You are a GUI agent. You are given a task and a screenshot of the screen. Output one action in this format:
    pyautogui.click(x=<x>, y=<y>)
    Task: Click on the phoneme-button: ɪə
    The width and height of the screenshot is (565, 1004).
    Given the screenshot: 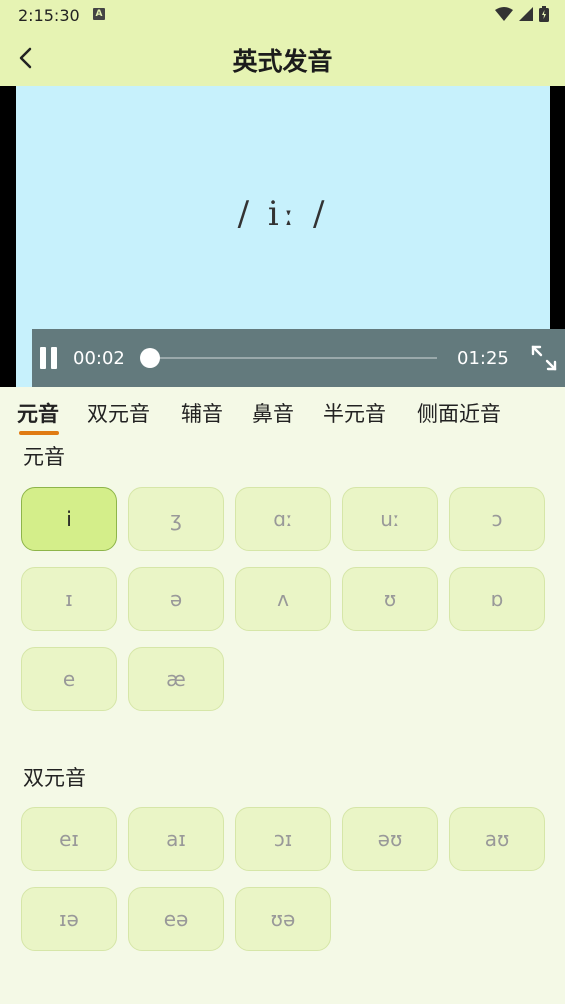 What is the action you would take?
    pyautogui.click(x=69, y=919)
    